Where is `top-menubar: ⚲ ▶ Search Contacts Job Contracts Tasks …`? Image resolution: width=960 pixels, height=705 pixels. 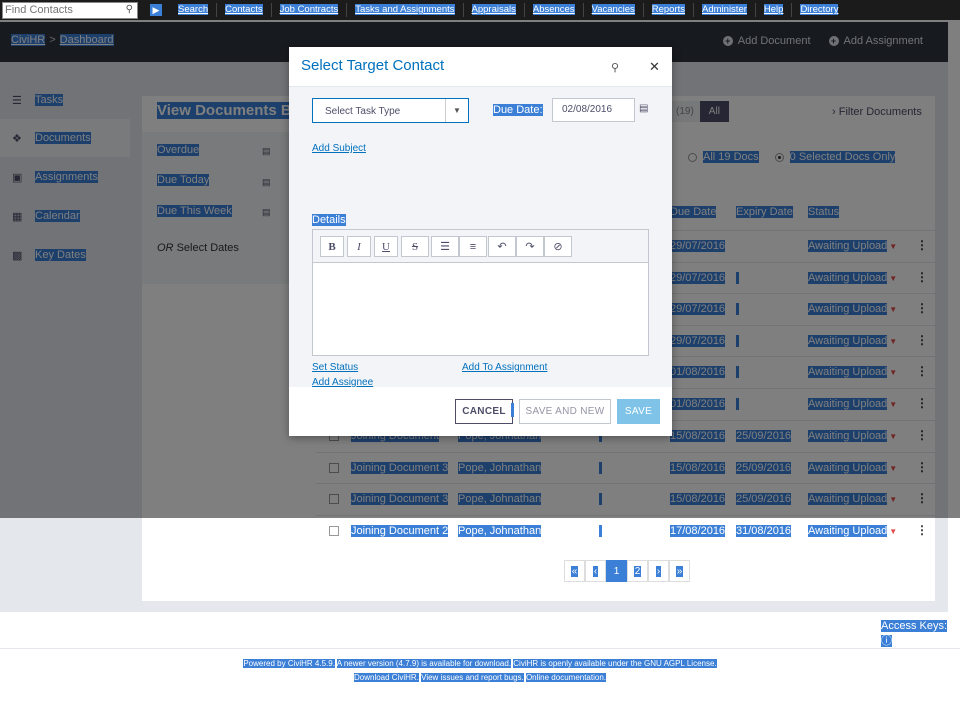
top-menubar: ⚲ ▶ Search Contacts Job Contracts Tasks … is located at coordinates (480, 10).